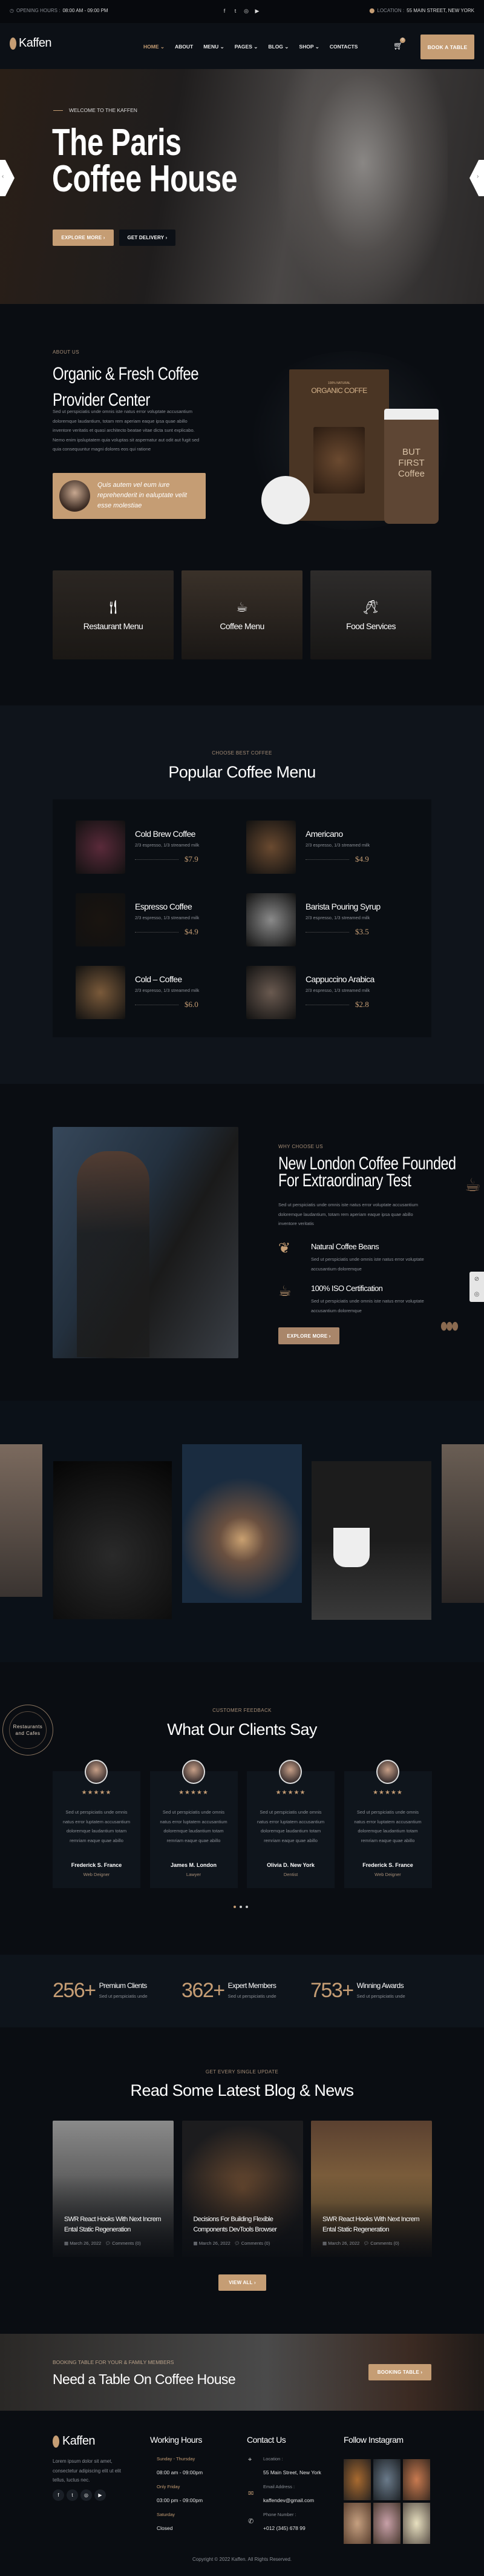 This screenshot has height=2576, width=484. What do you see at coordinates (123, 1985) in the screenshot?
I see `stat-title: Premium Clients` at bounding box center [123, 1985].